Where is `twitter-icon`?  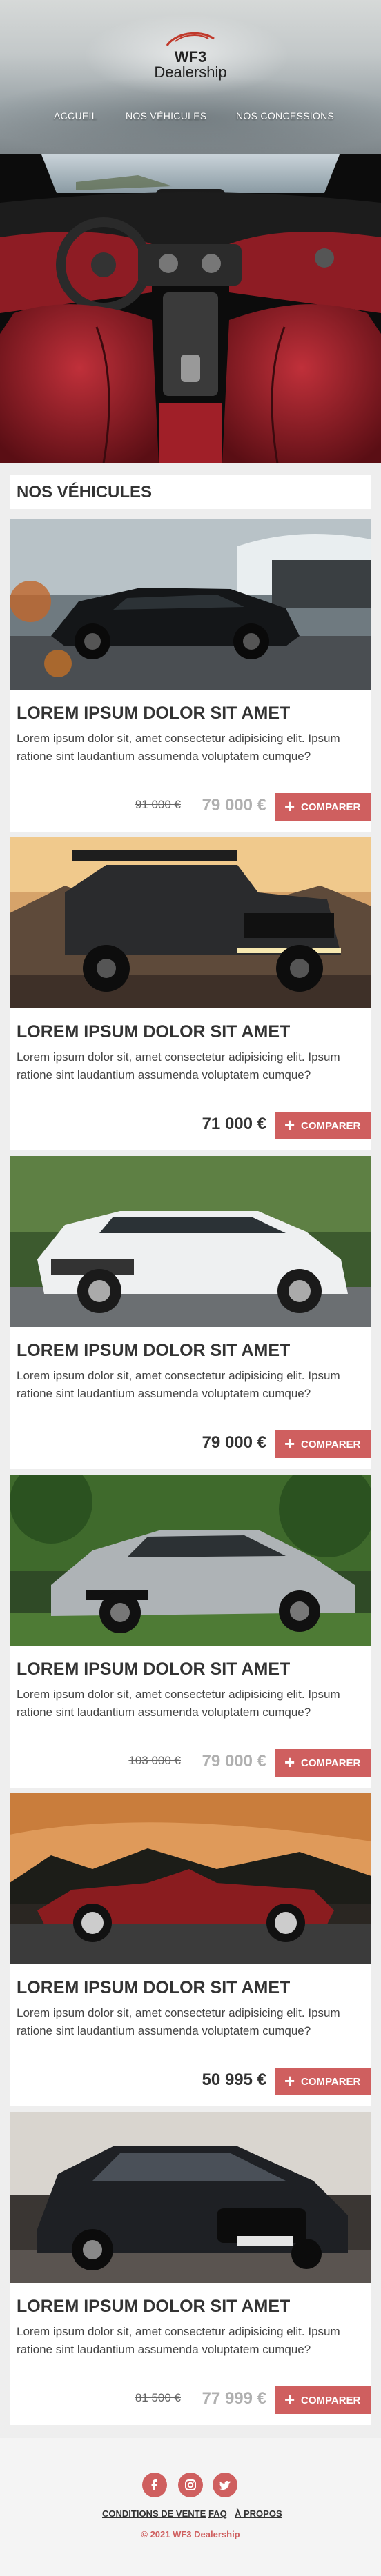
twitter-icon is located at coordinates (225, 2485).